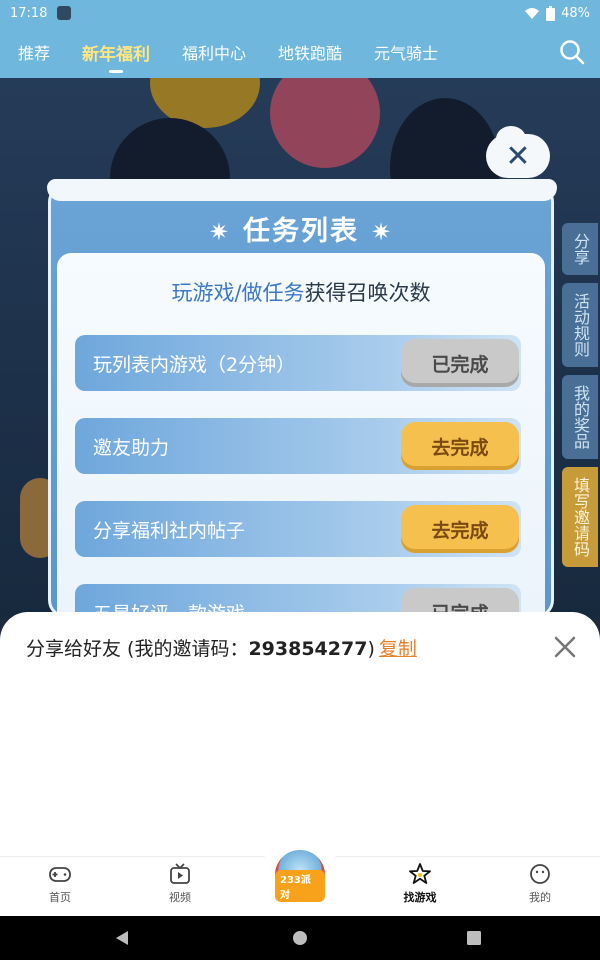 The height and width of the screenshot is (960, 600). I want to click on copy-code-link: 复制, so click(398, 649).